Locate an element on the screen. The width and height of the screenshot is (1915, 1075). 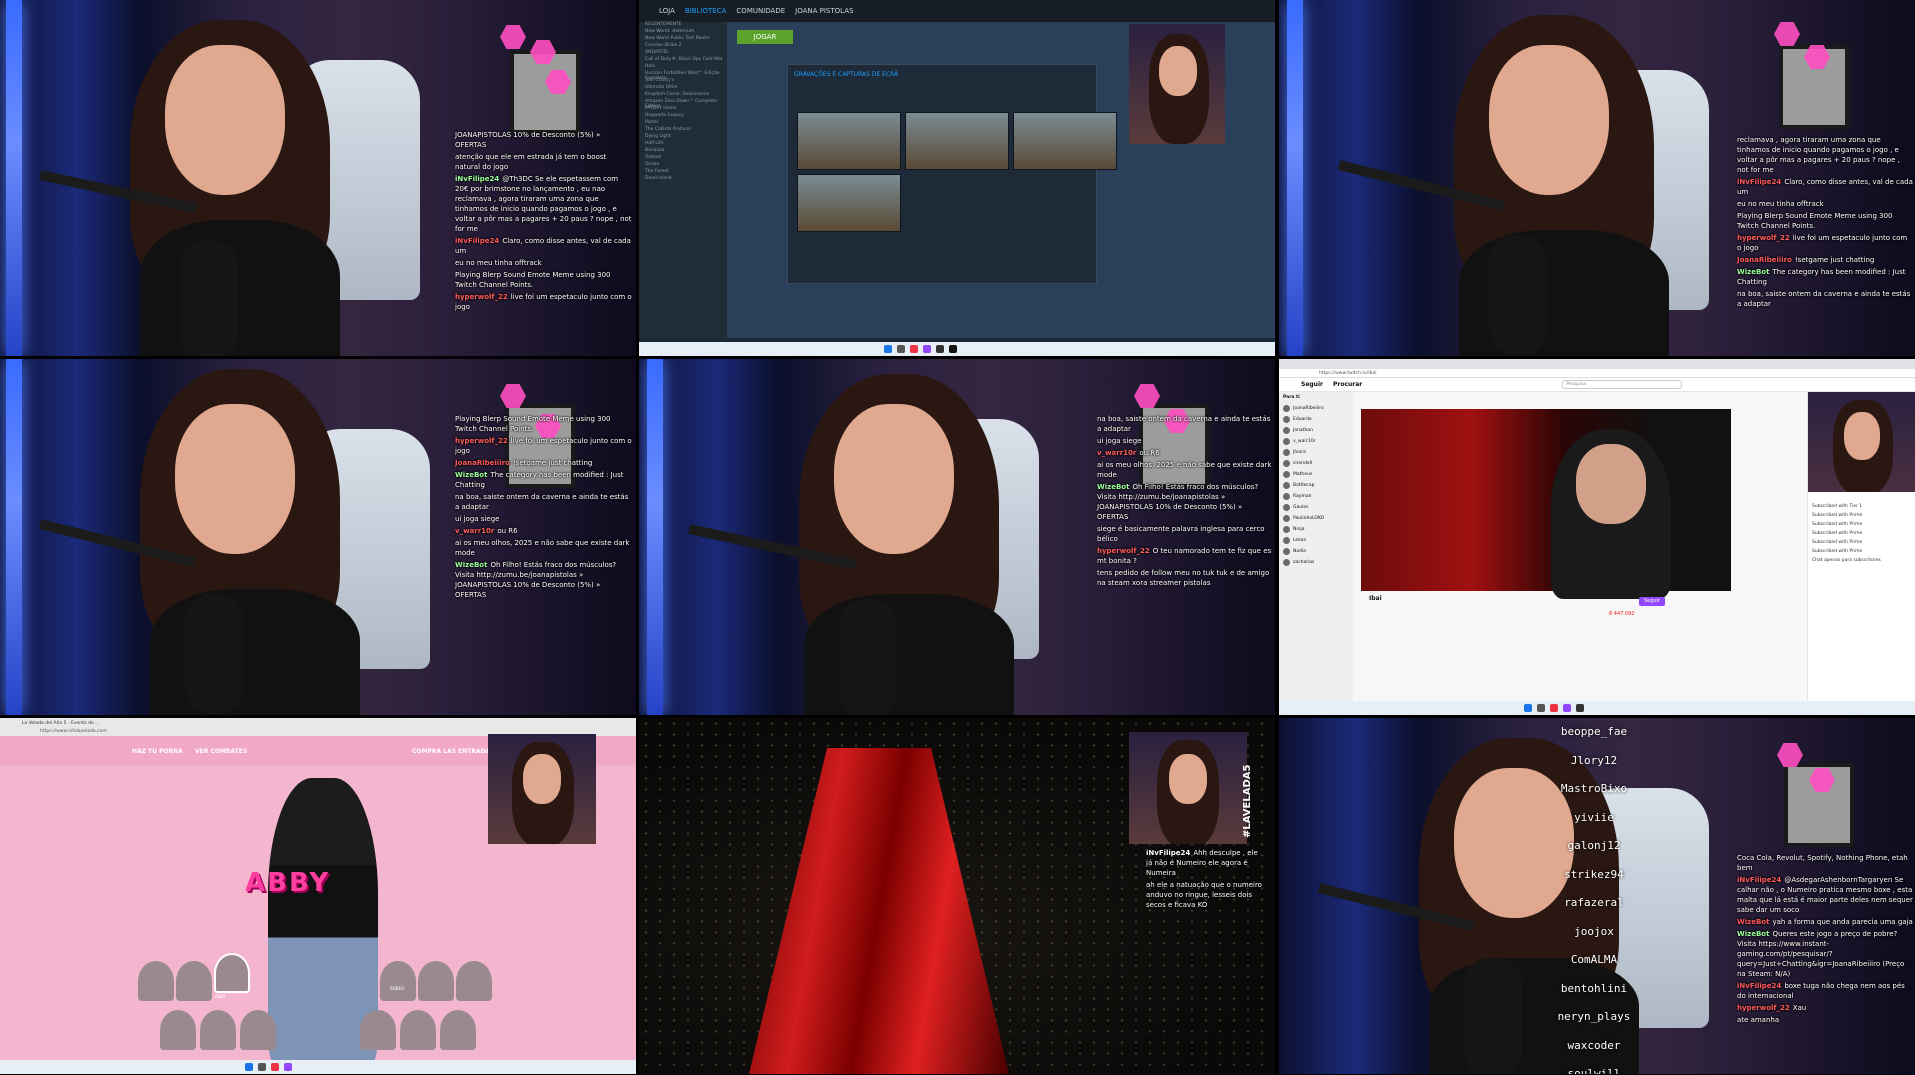
channel-item: Jhoira is located at coordinates (1316, 452).